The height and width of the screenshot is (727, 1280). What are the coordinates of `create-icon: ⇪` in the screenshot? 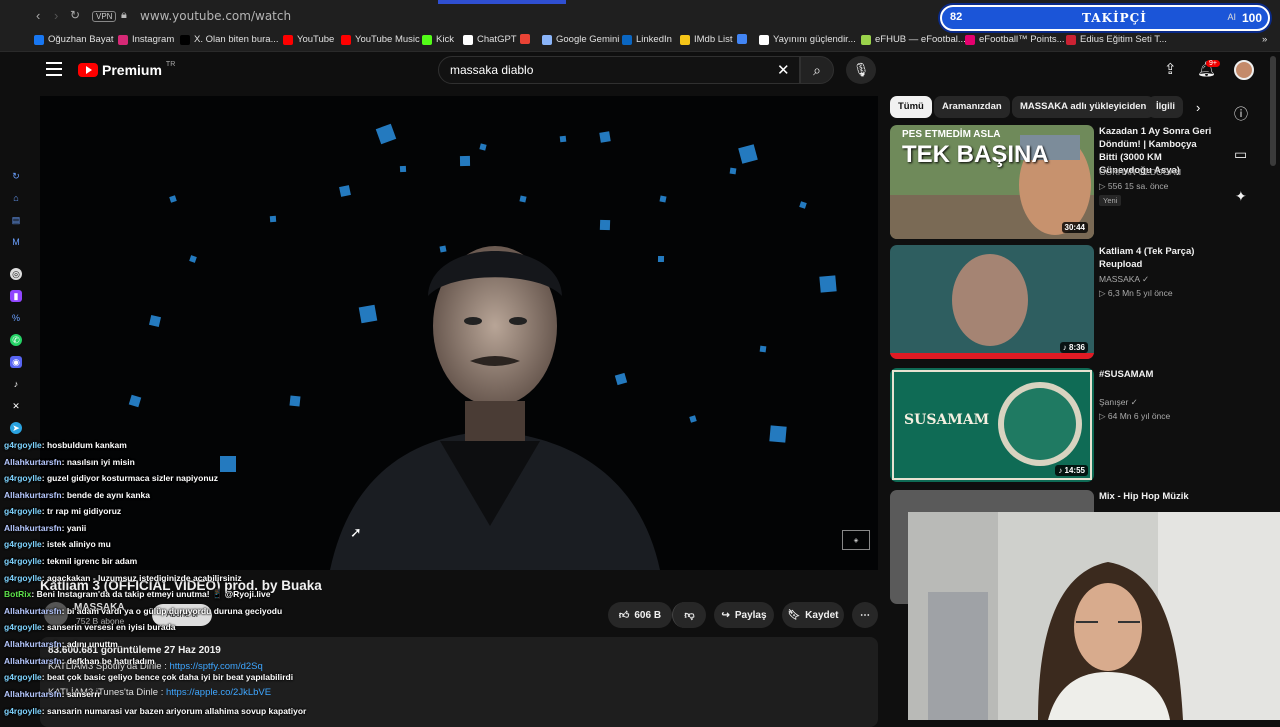 It's located at (1170, 69).